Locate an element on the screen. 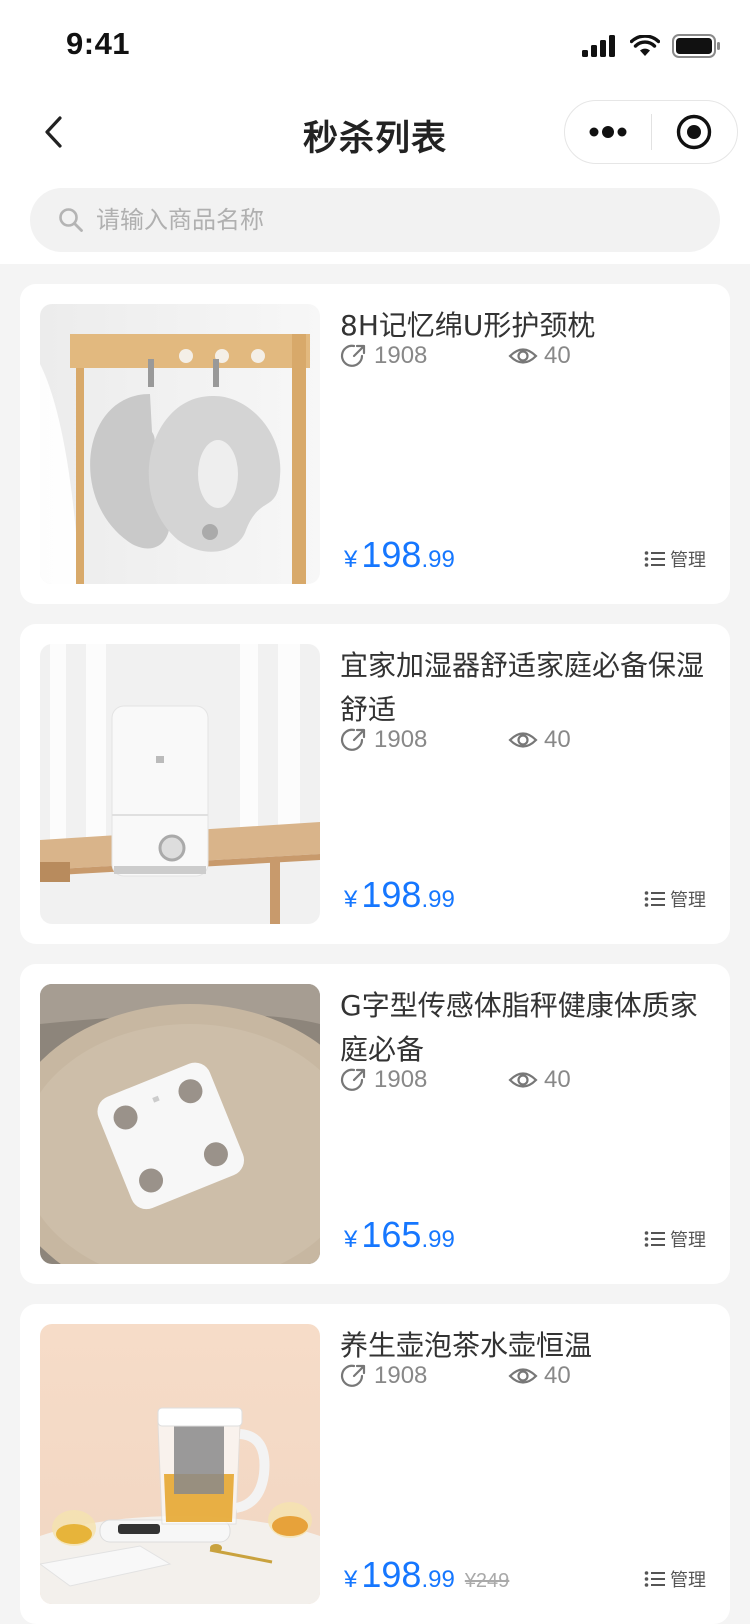 Image resolution: width=750 pixels, height=1624 pixels. status-bar: 9:41 is located at coordinates (375, 44).